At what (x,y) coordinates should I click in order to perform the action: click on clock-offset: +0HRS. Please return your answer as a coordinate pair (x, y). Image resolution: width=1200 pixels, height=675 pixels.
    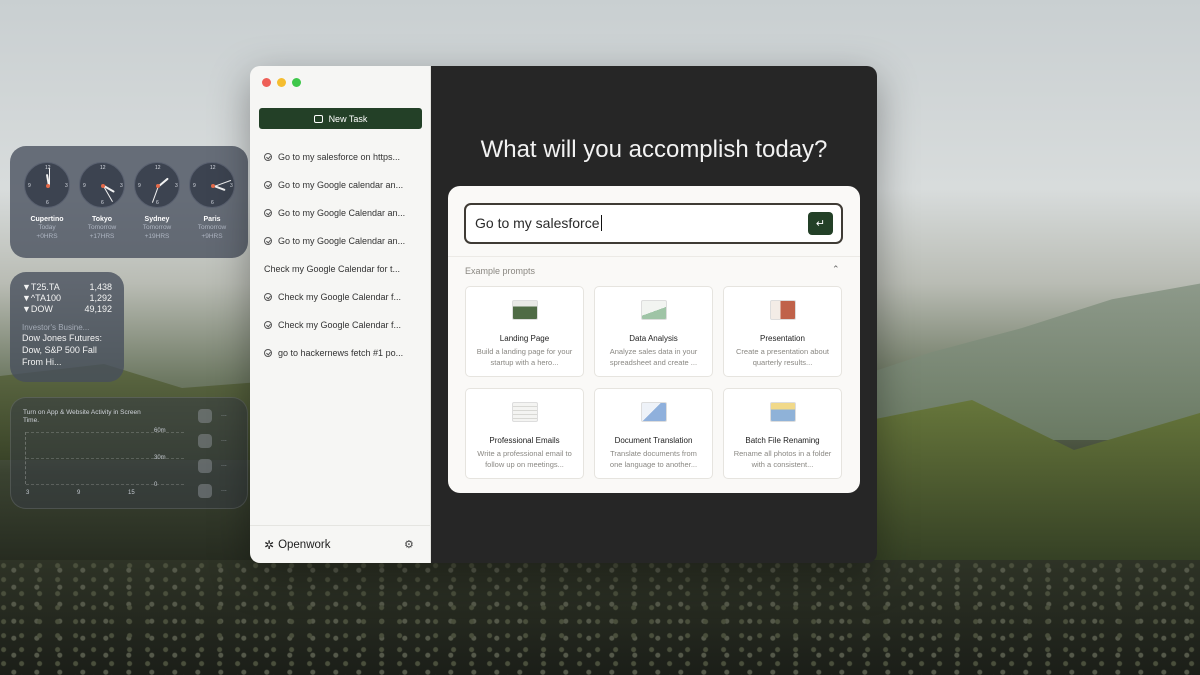
    Looking at the image, I should click on (47, 236).